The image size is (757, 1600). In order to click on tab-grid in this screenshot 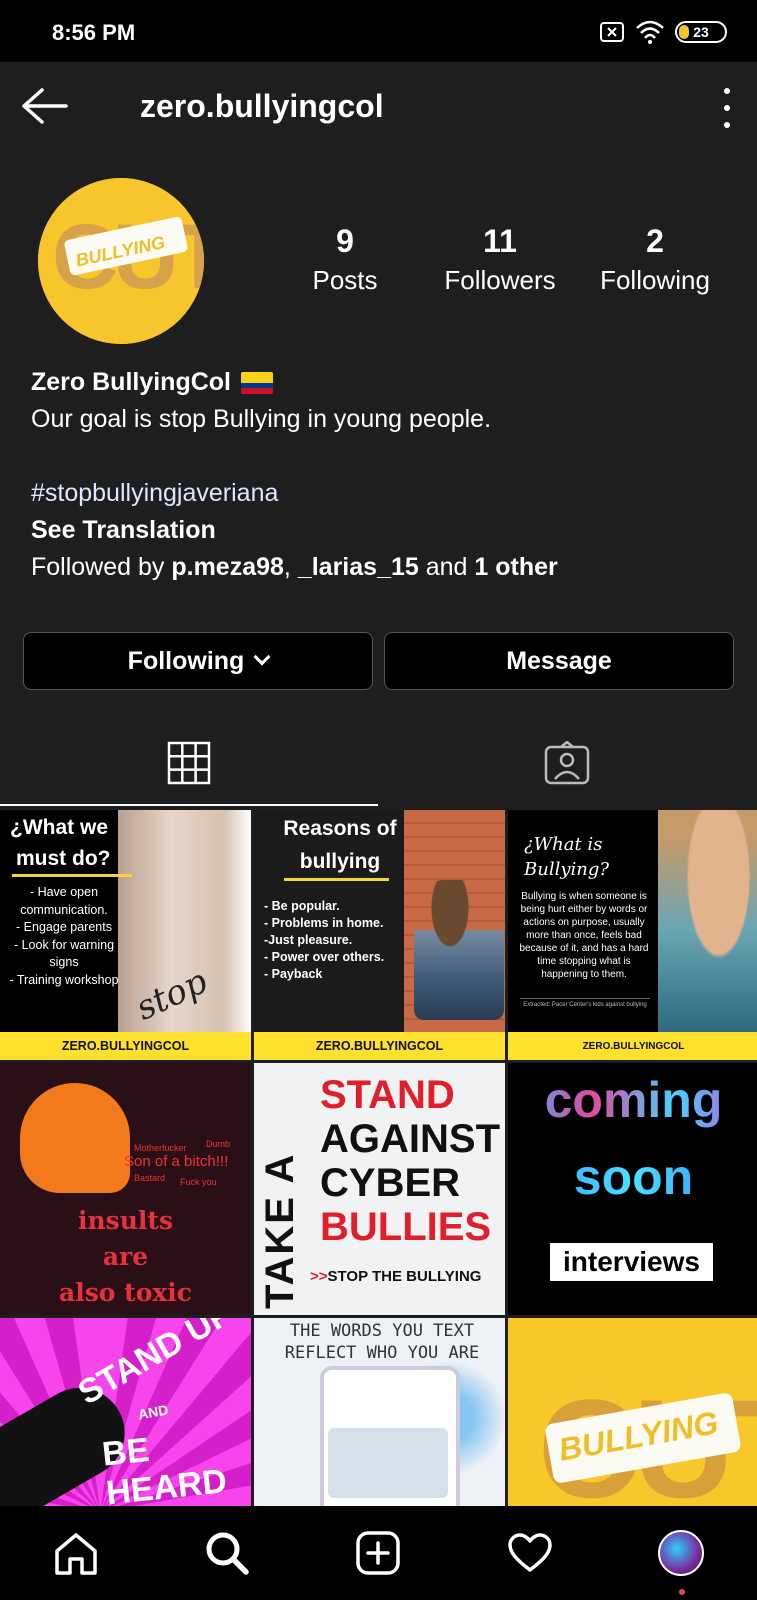, I will do `click(189, 763)`.